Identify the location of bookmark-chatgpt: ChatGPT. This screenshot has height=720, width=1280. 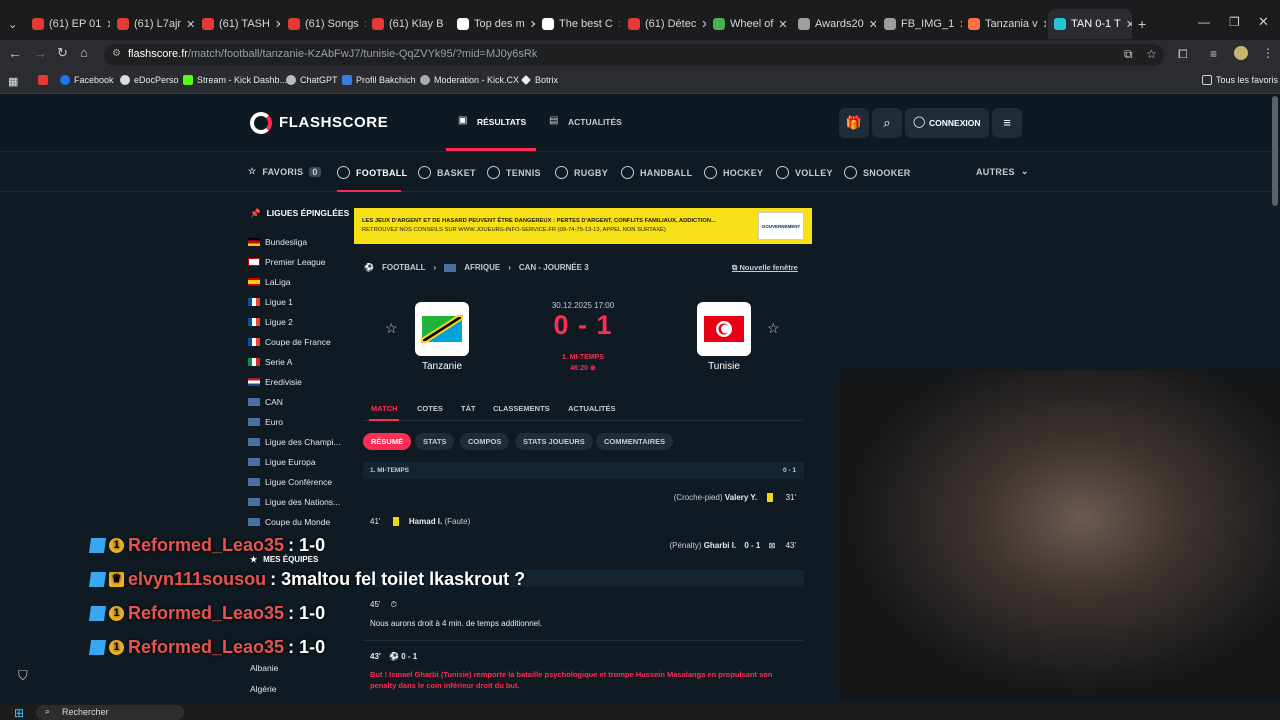
(312, 80).